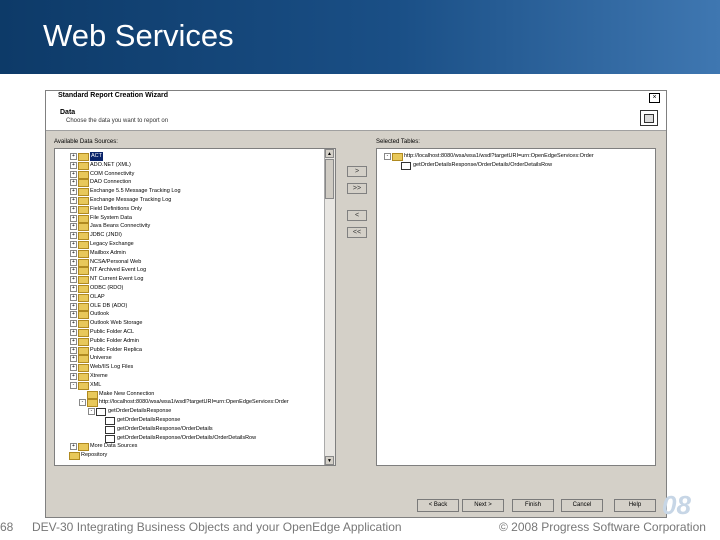 The width and height of the screenshot is (720, 540). Describe the element at coordinates (99, 376) in the screenshot. I see `tree-item-label: Xtreme` at that location.